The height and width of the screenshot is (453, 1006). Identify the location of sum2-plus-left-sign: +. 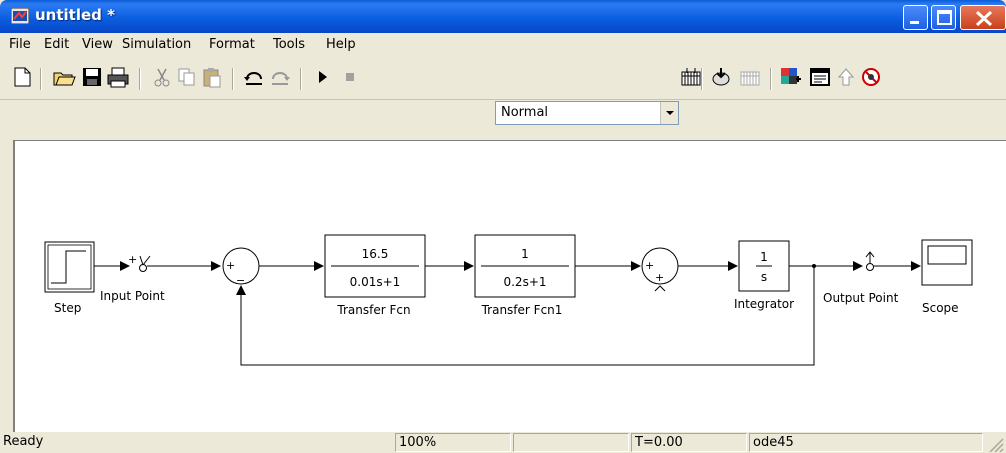
(649, 265).